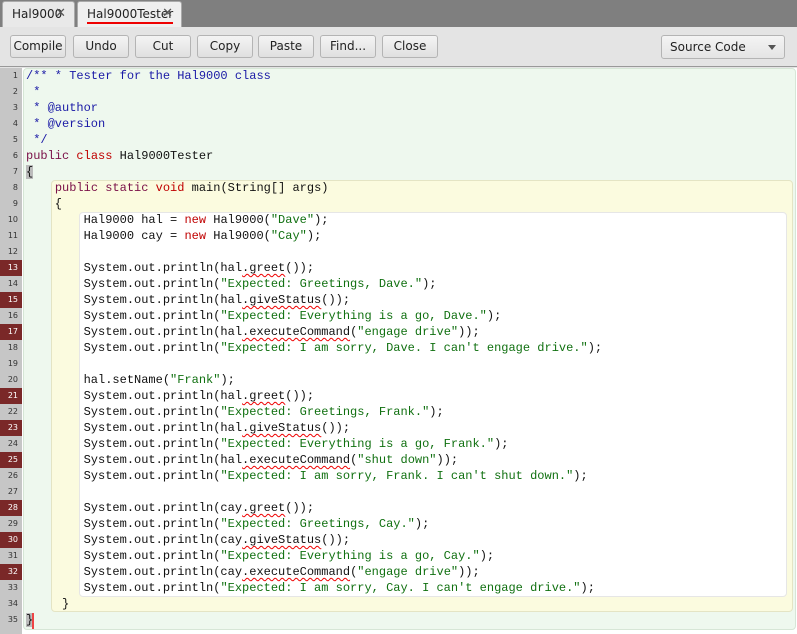 The image size is (797, 634). What do you see at coordinates (11, 108) in the screenshot?
I see `line-number: 3` at bounding box center [11, 108].